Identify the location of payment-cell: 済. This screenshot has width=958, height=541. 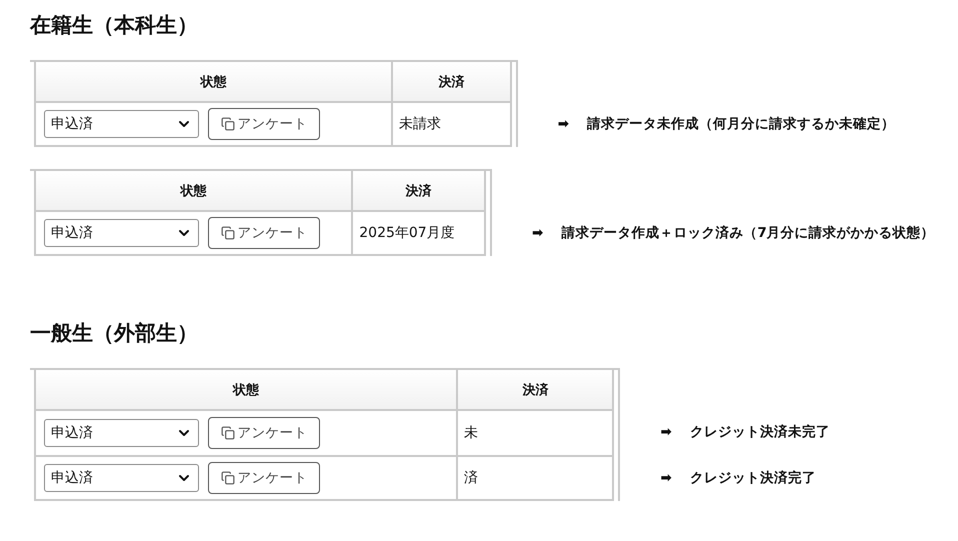
(536, 478).